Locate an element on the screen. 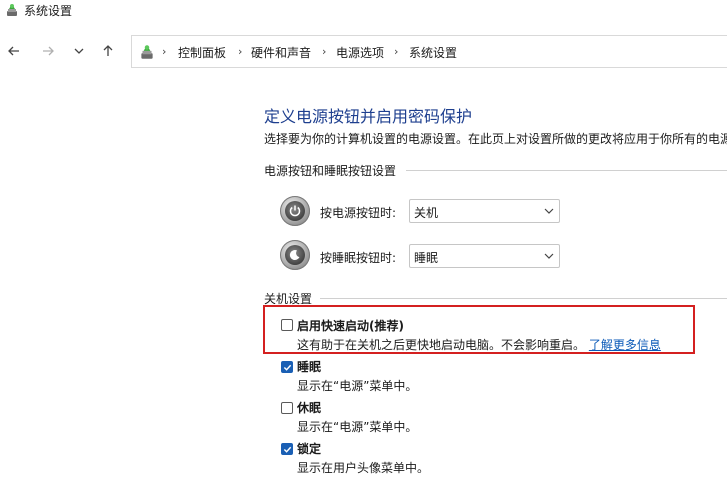 Image resolution: width=727 pixels, height=497 pixels. power-button-action-select: 关机 is located at coordinates (484, 211).